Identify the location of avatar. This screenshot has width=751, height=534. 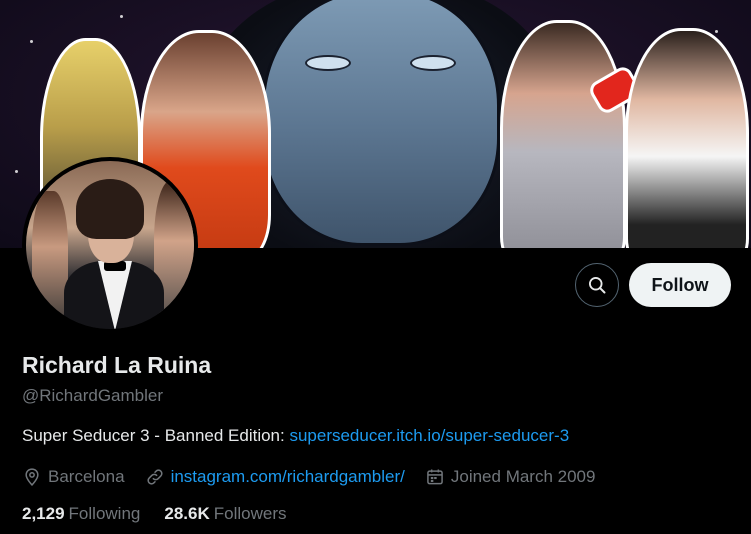
(110, 245).